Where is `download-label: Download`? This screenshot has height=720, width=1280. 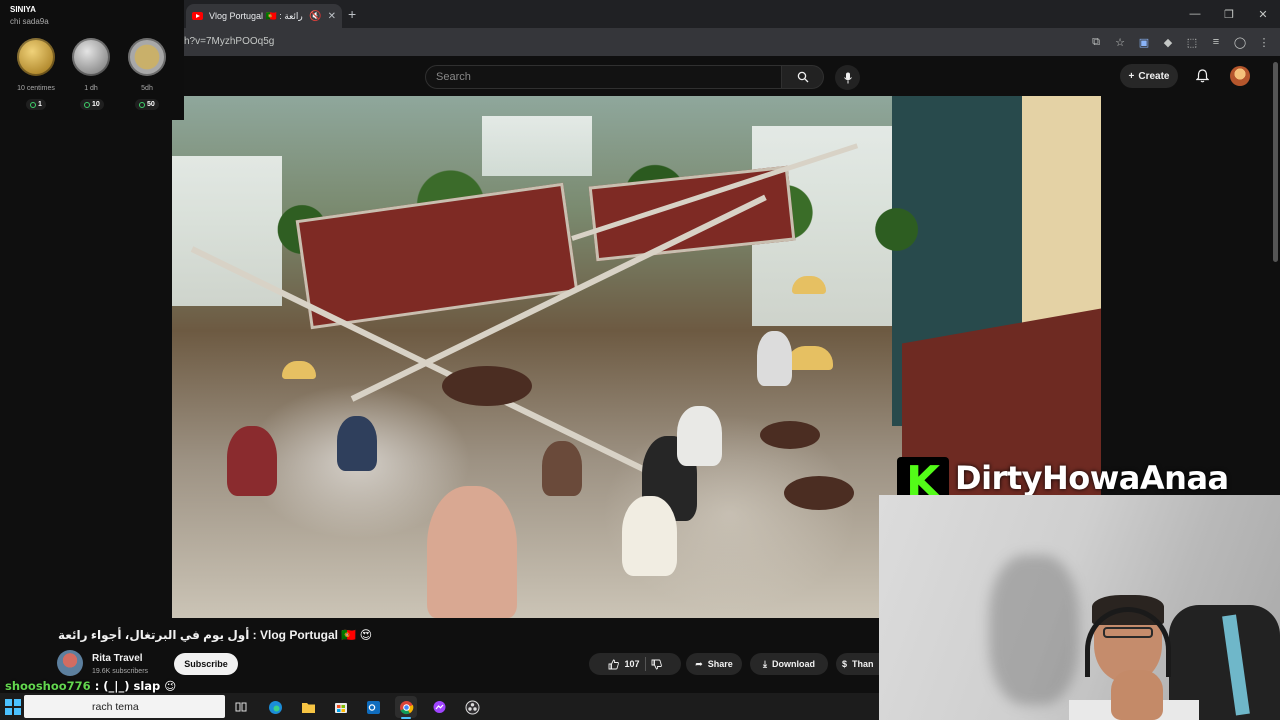
download-label: Download is located at coordinates (793, 664).